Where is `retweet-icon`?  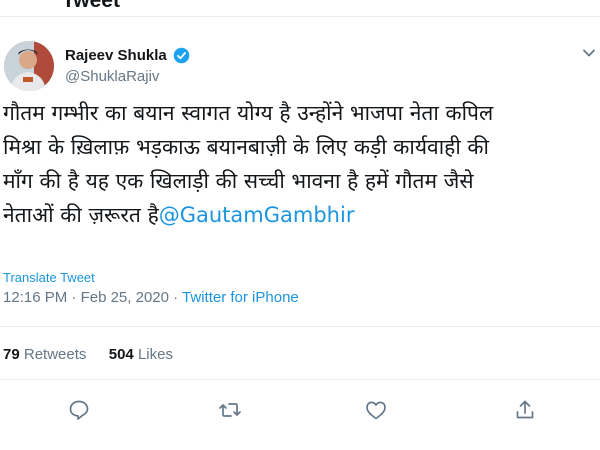 retweet-icon is located at coordinates (230, 410).